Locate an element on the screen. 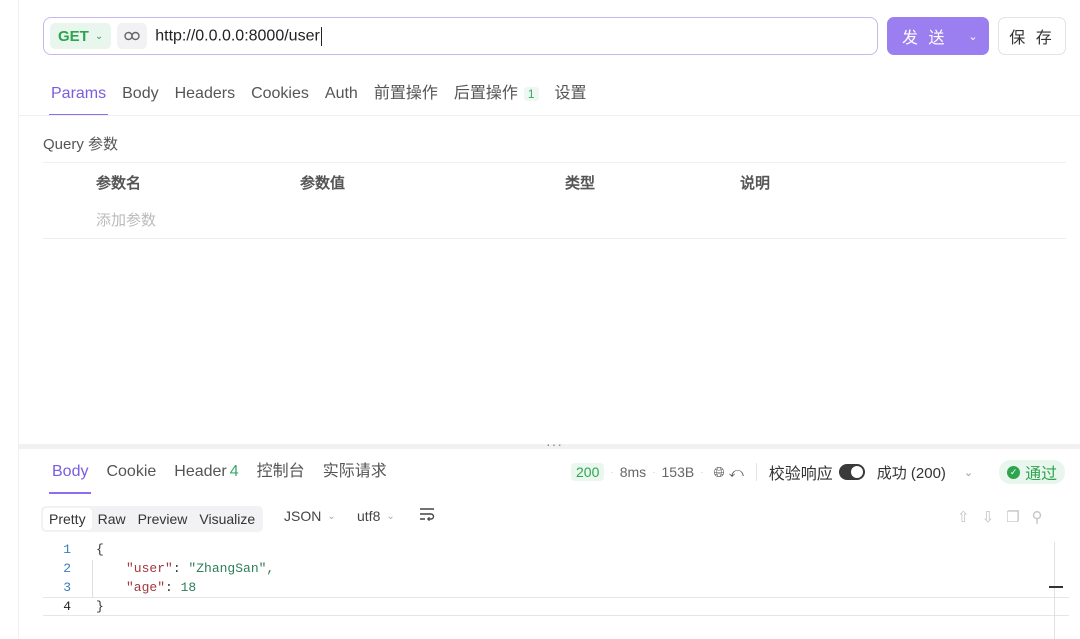 This screenshot has height=639, width=1080. line-number: 2 is located at coordinates (67, 568).